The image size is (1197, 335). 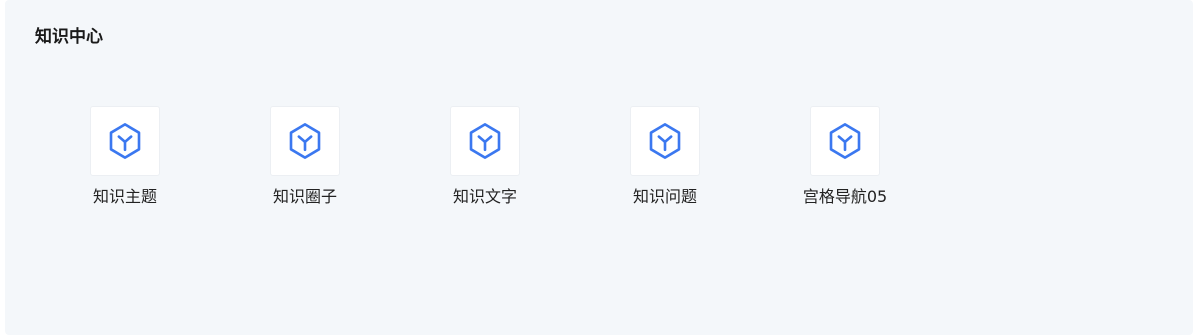 I want to click on nav-item-label: 知识主题, so click(x=124, y=196).